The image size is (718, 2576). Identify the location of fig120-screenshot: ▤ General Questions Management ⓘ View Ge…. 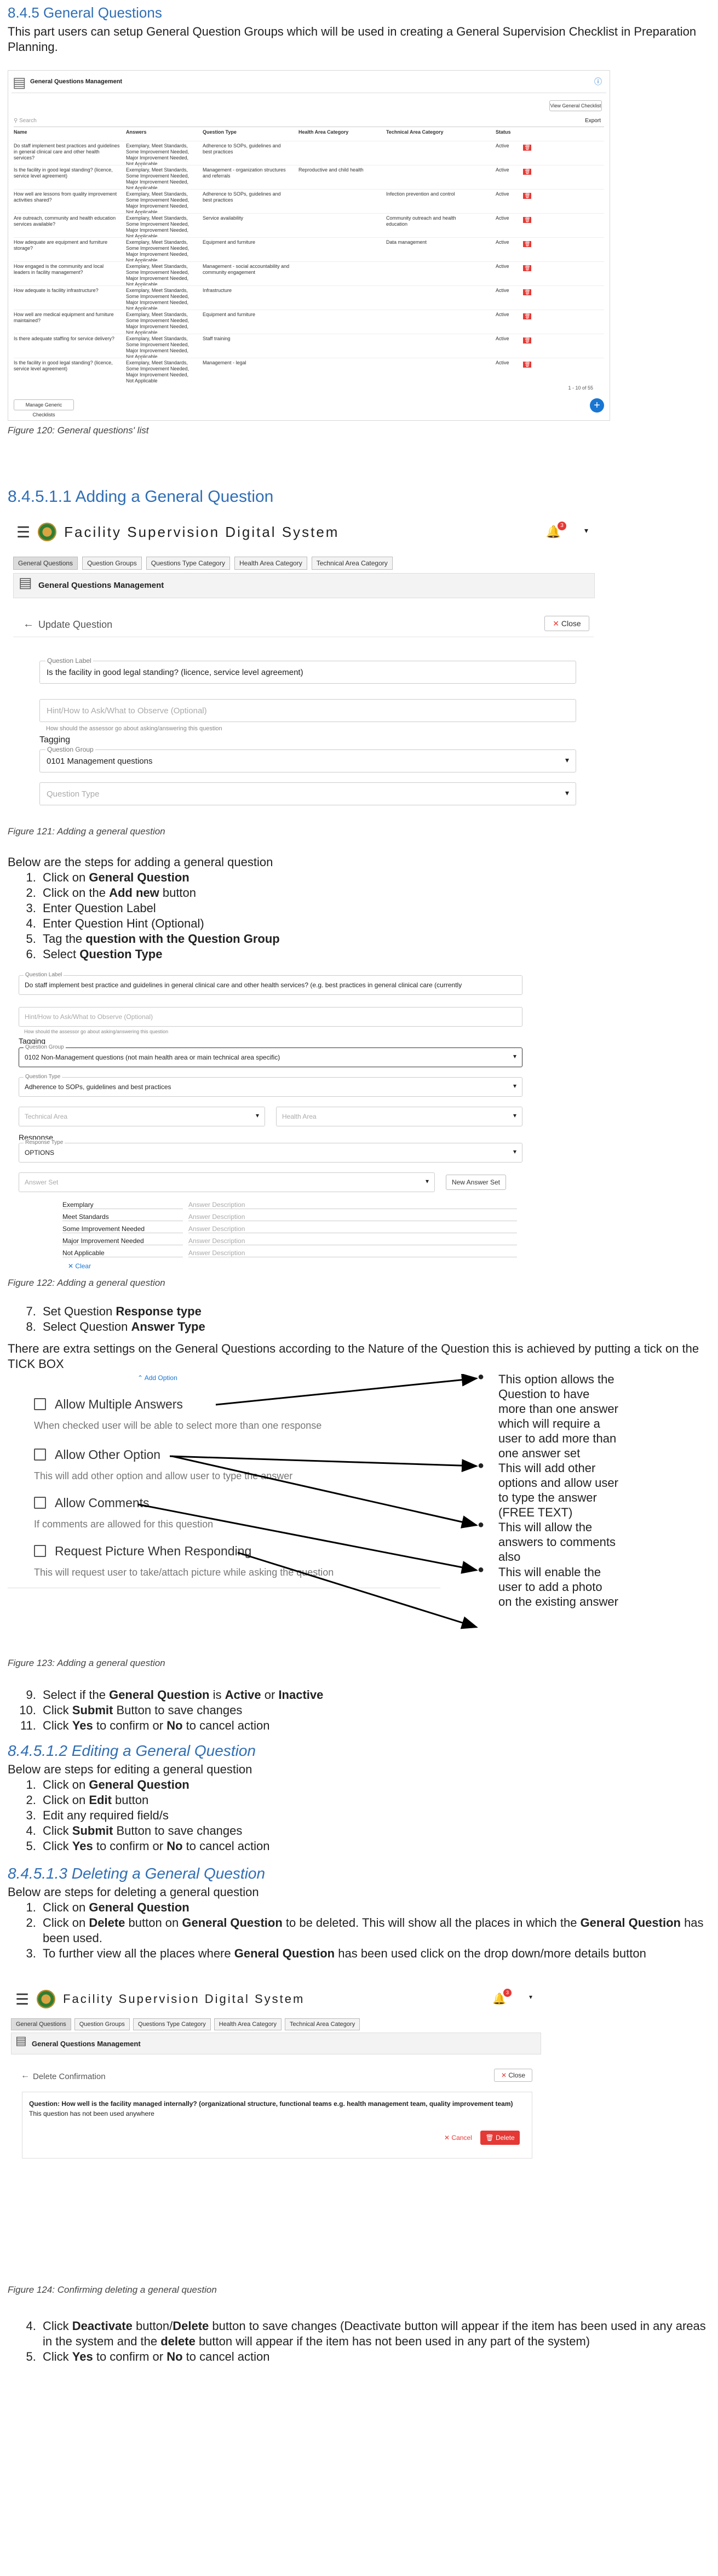
(309, 245).